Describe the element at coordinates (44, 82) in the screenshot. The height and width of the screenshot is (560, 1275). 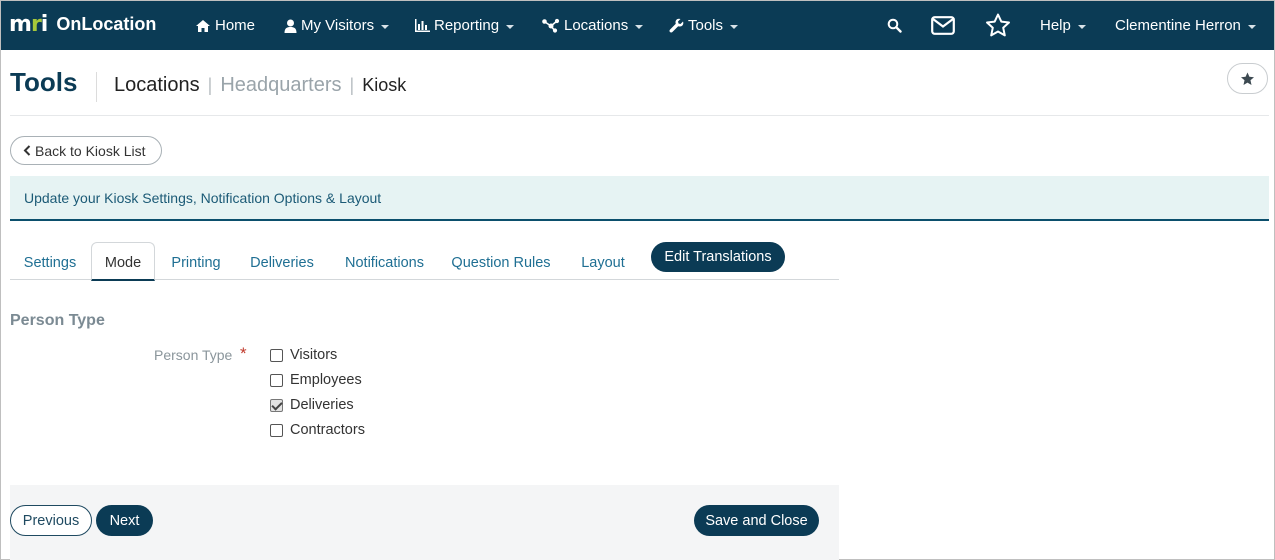
I see `page-title: Tools` at that location.